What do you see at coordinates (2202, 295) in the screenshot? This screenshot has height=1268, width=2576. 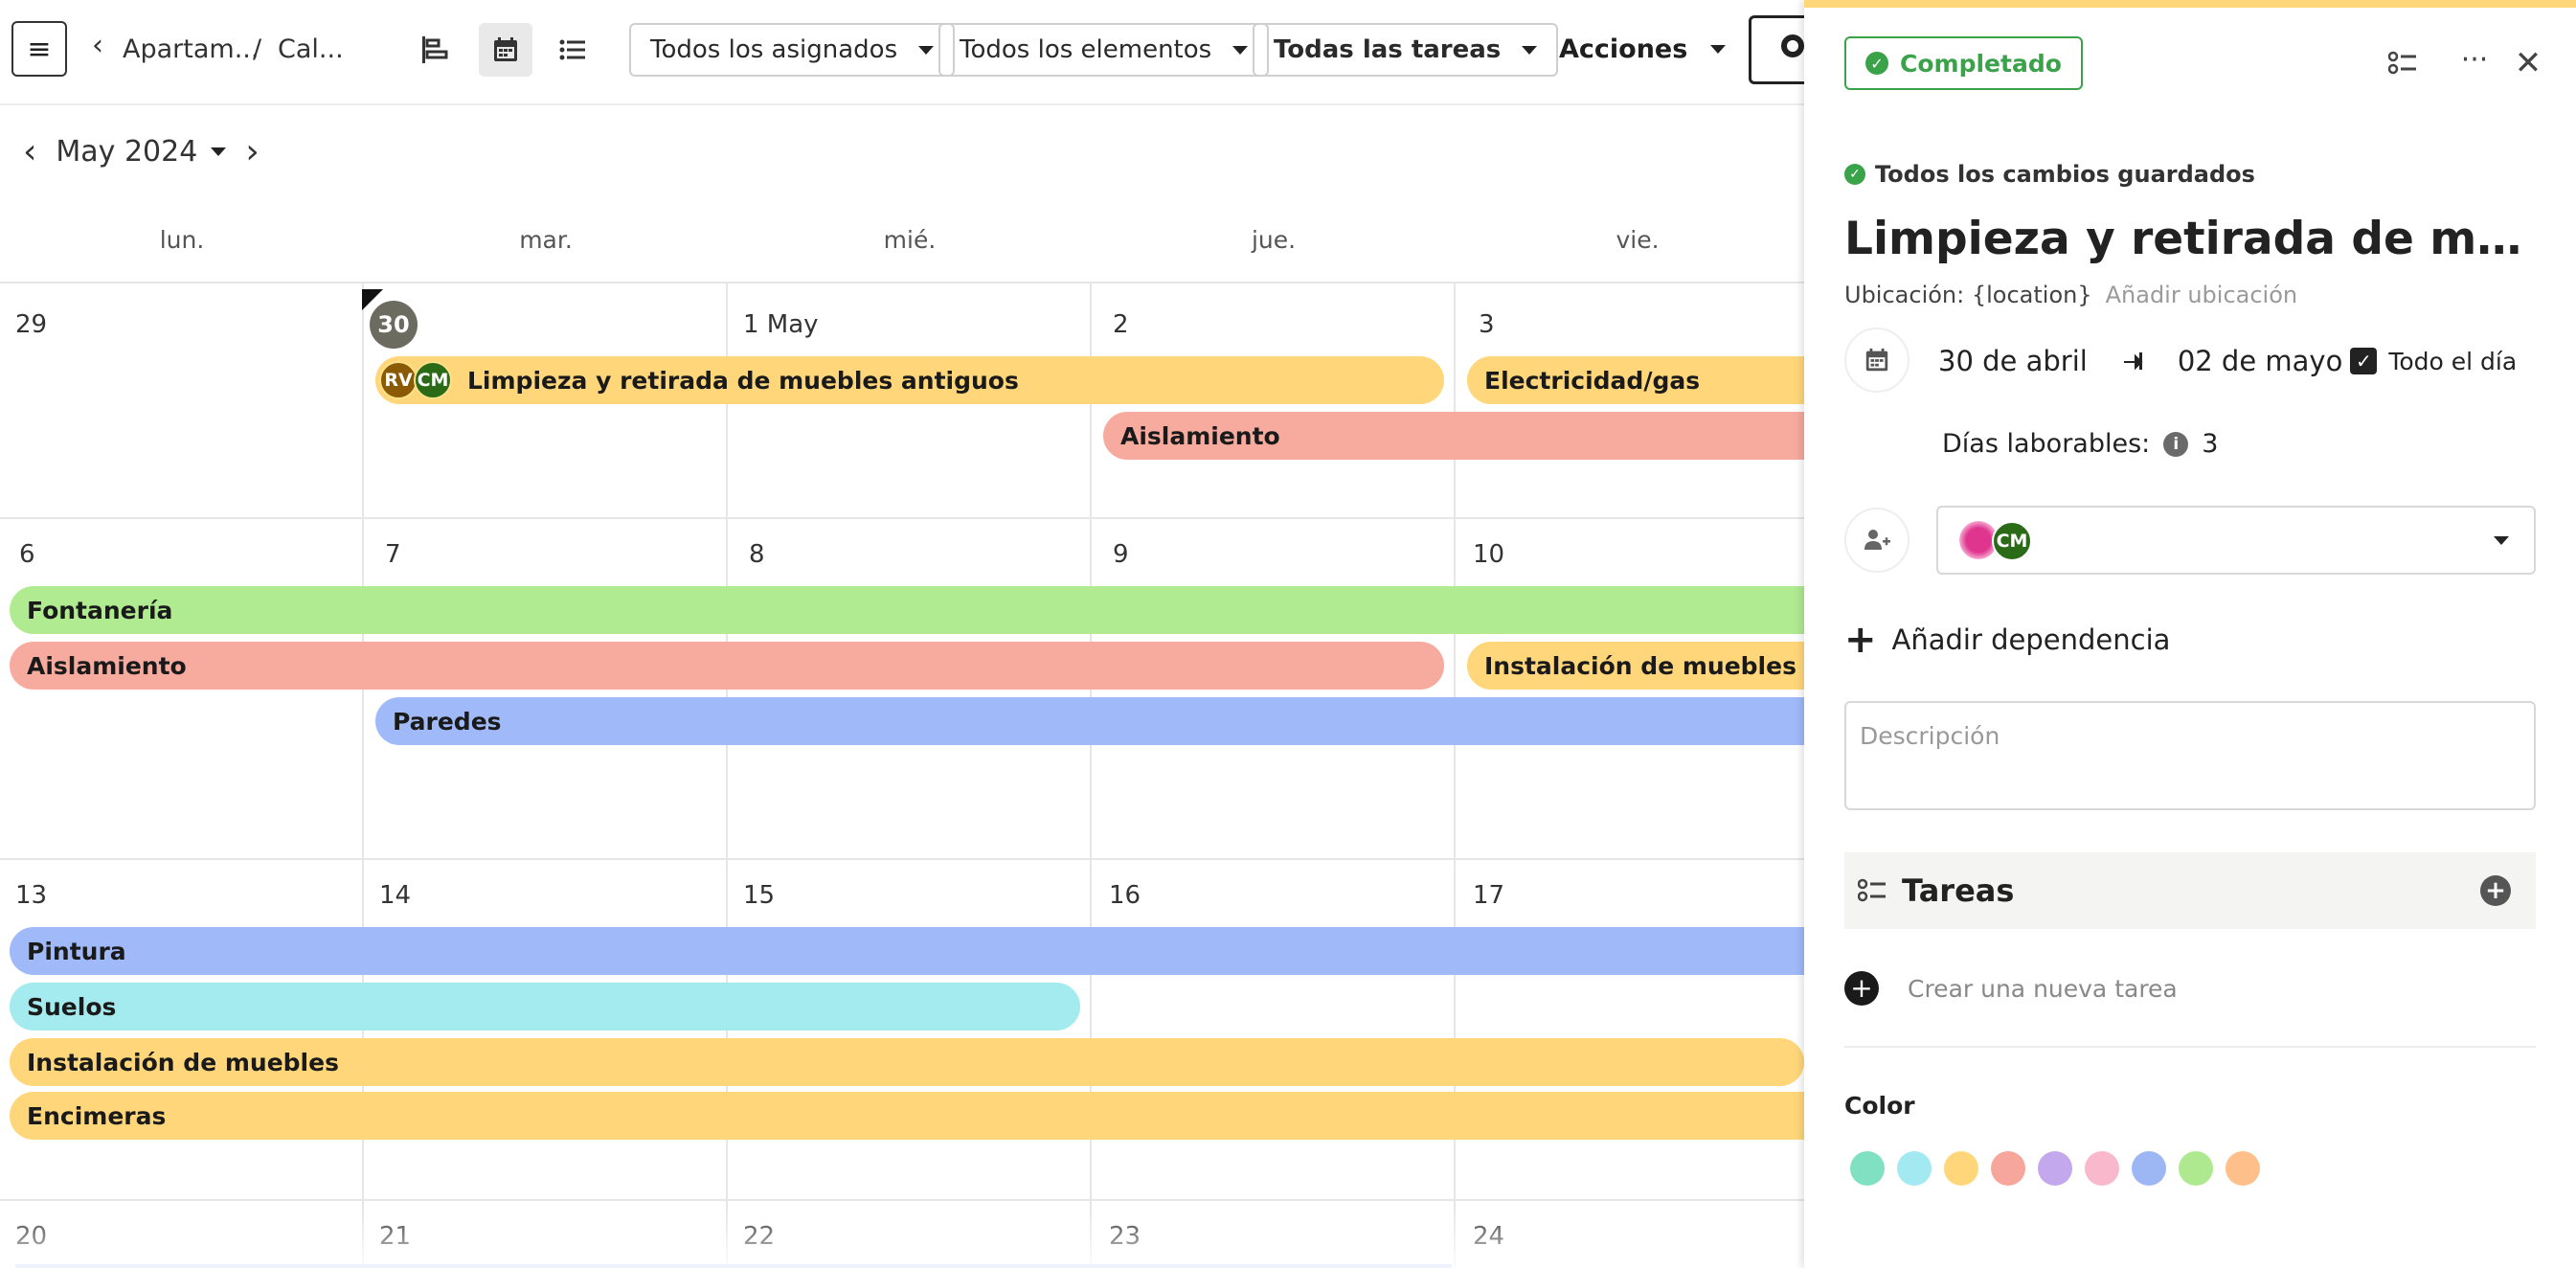 I see `add-location-link: Añadir ubicación` at bounding box center [2202, 295].